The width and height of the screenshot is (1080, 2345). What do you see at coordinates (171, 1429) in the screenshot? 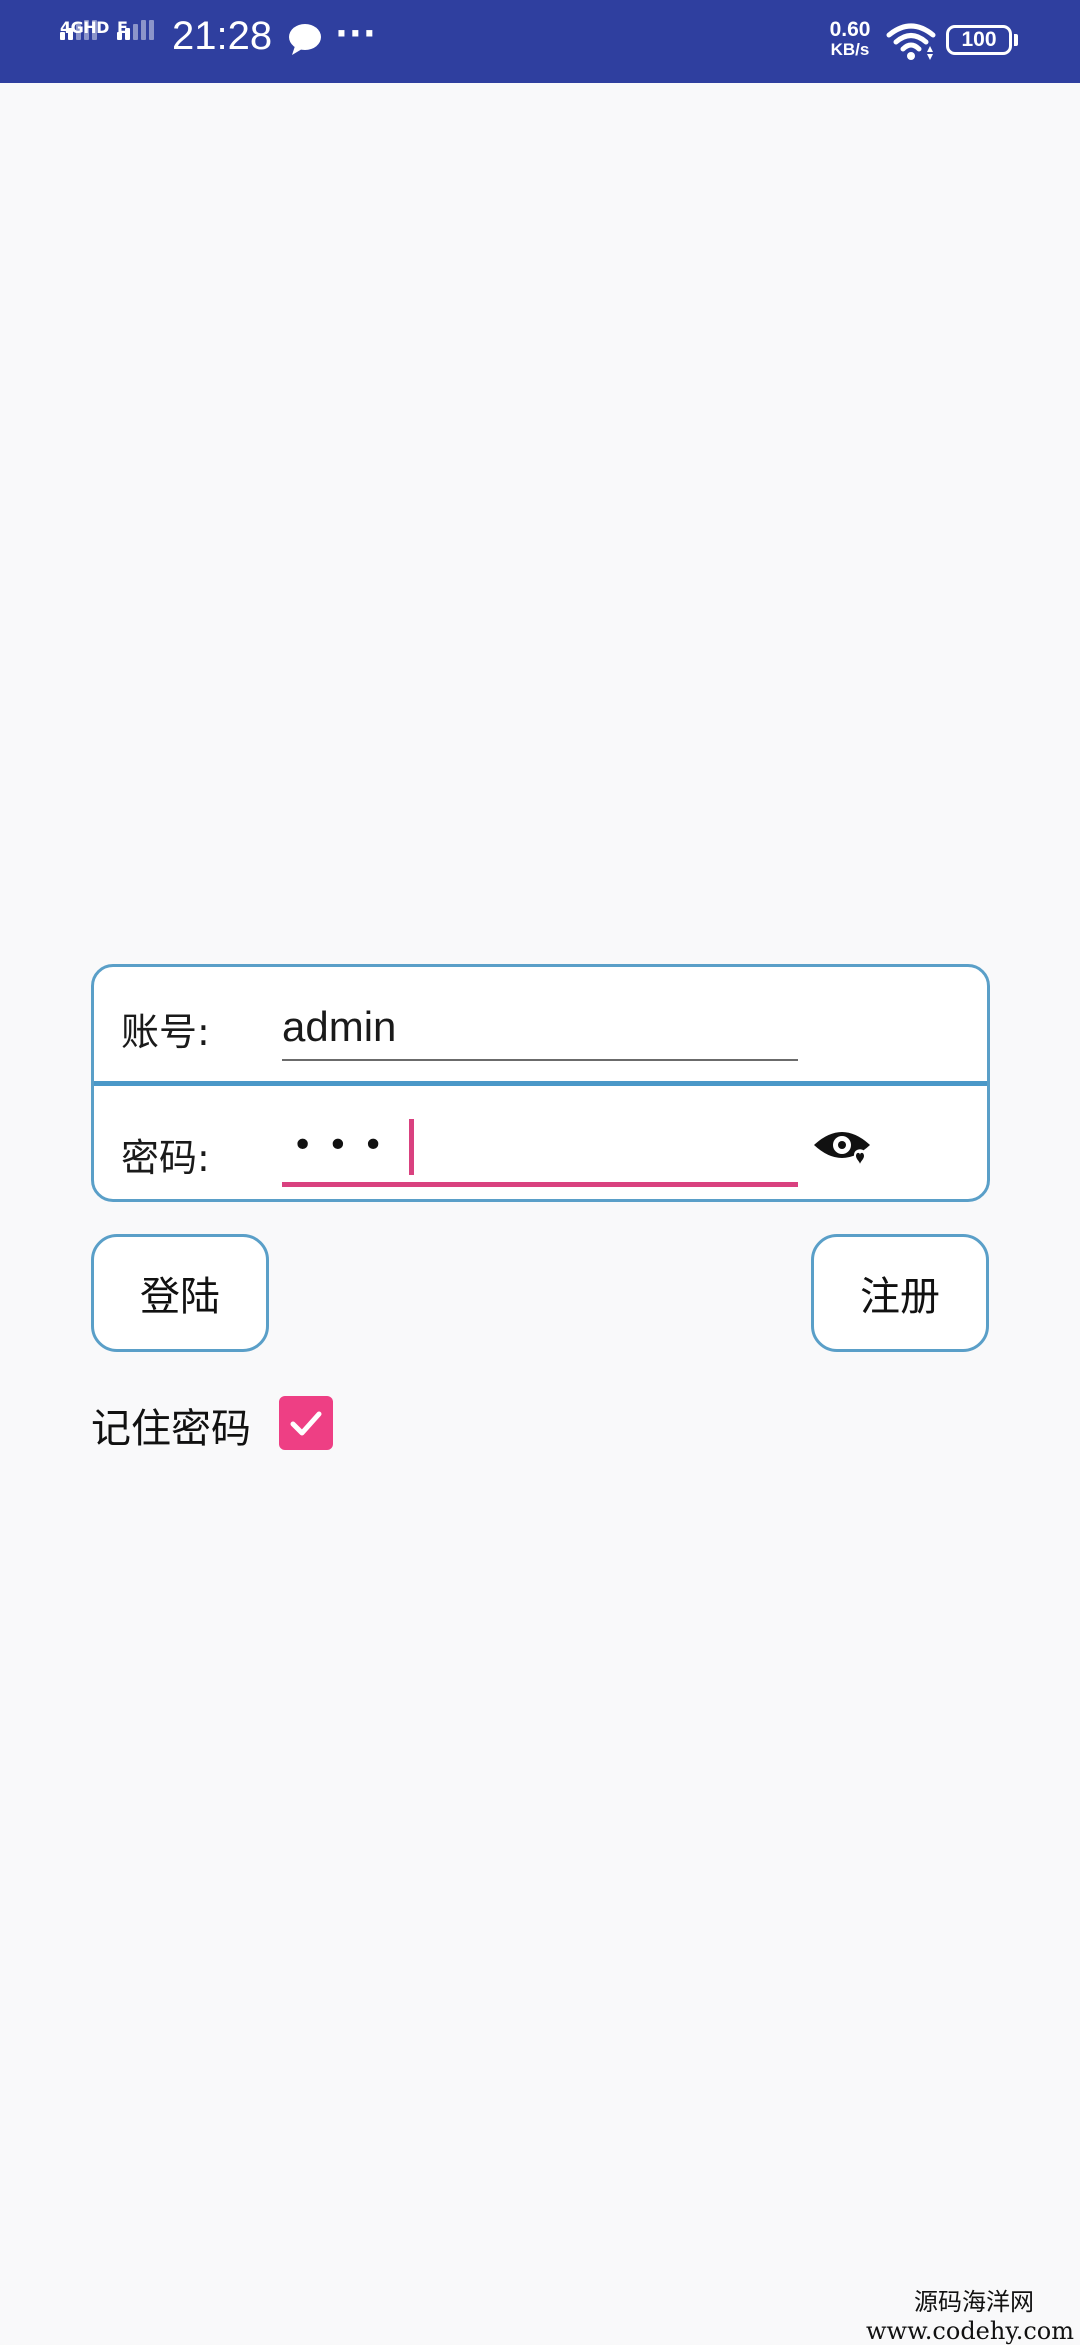
I see `remember-password-label: 记住密码` at bounding box center [171, 1429].